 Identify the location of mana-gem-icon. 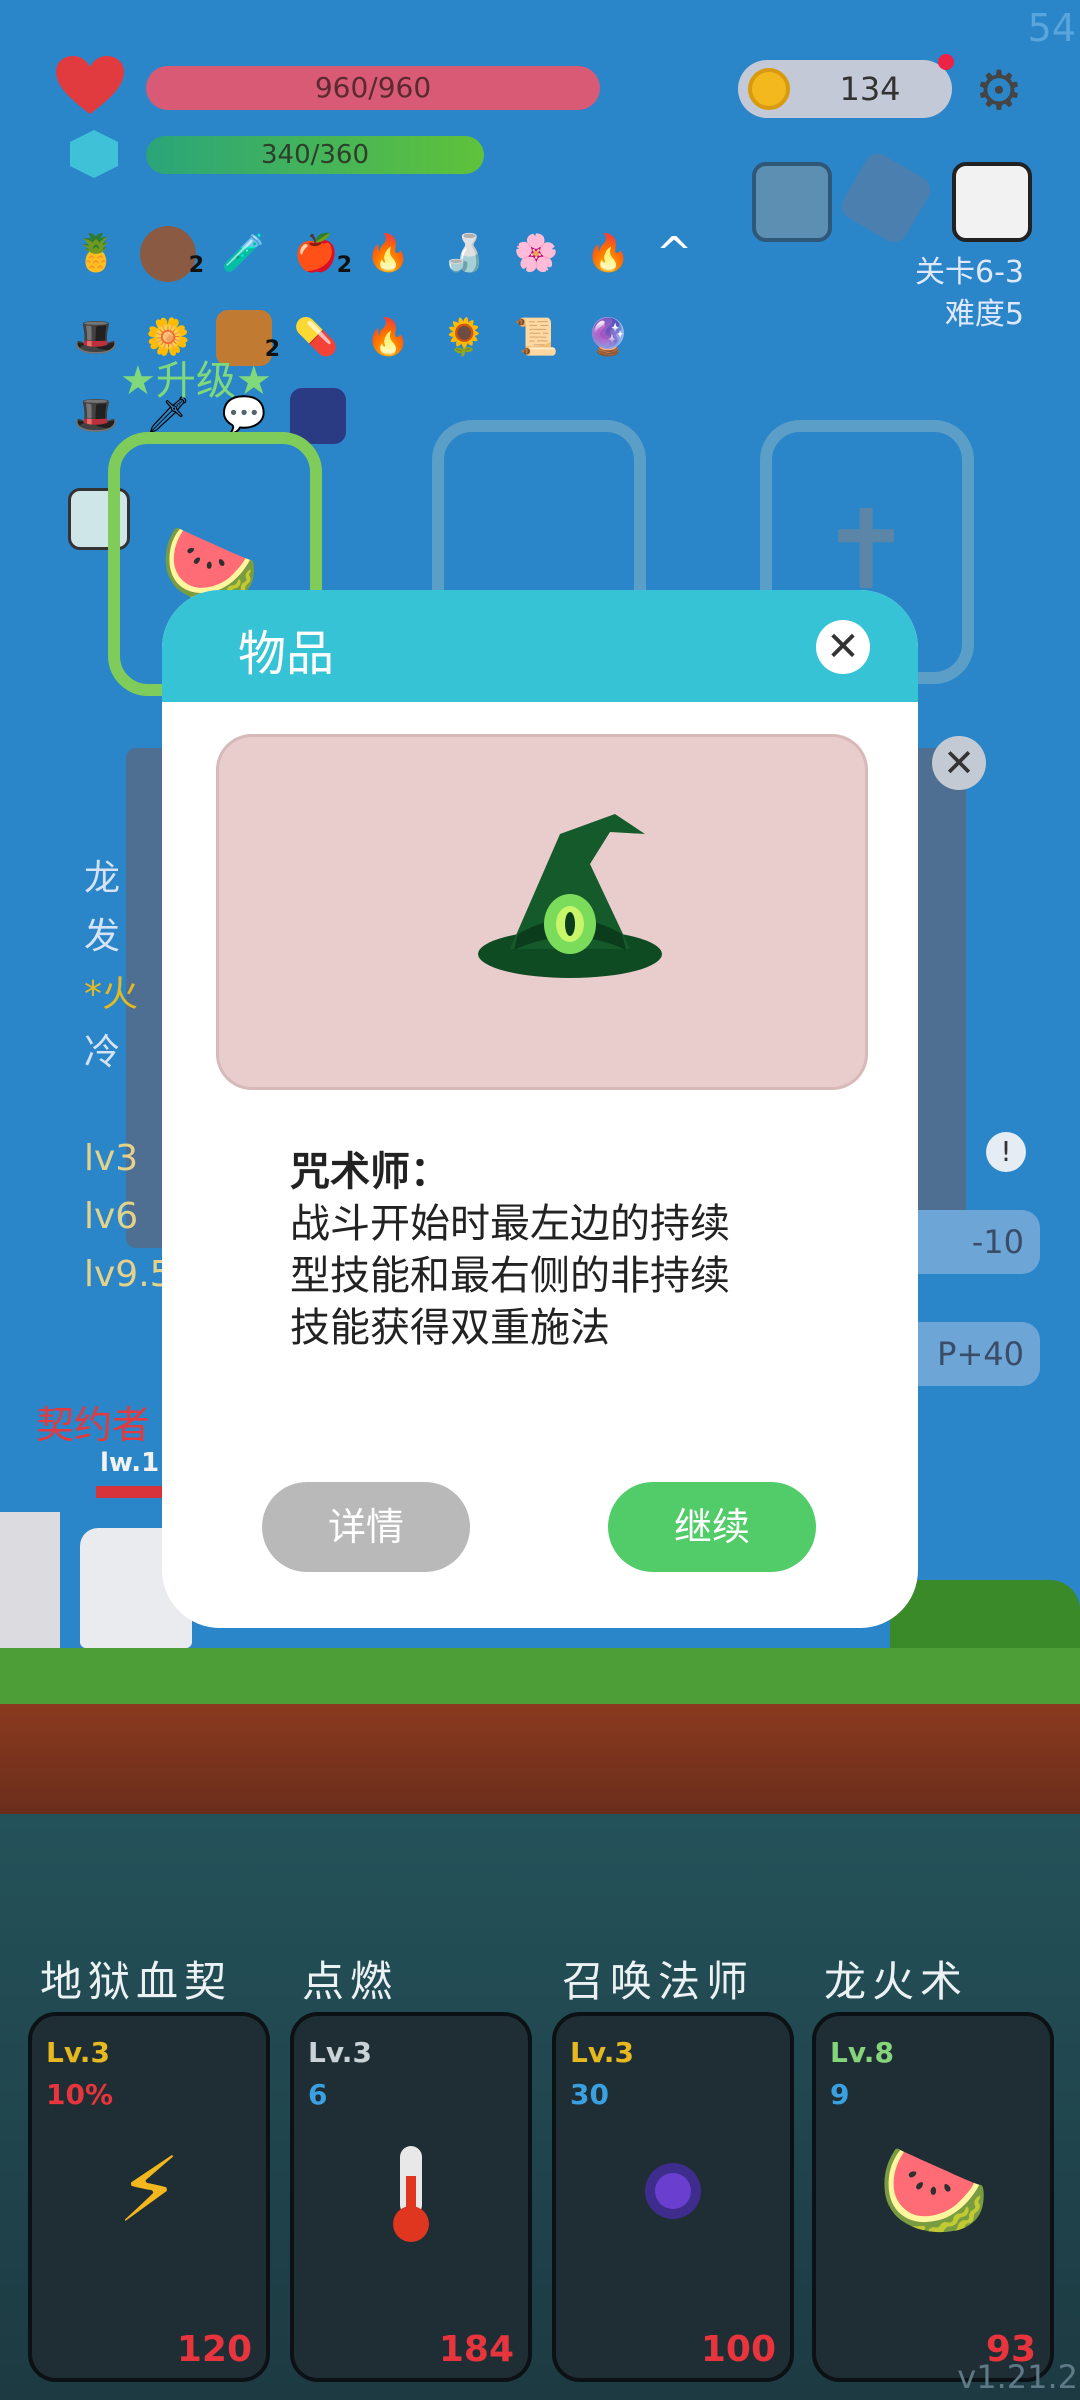
(94, 154).